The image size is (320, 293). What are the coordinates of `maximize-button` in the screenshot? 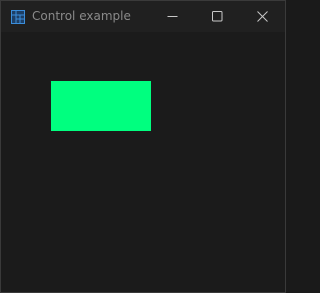 It's located at (217, 16).